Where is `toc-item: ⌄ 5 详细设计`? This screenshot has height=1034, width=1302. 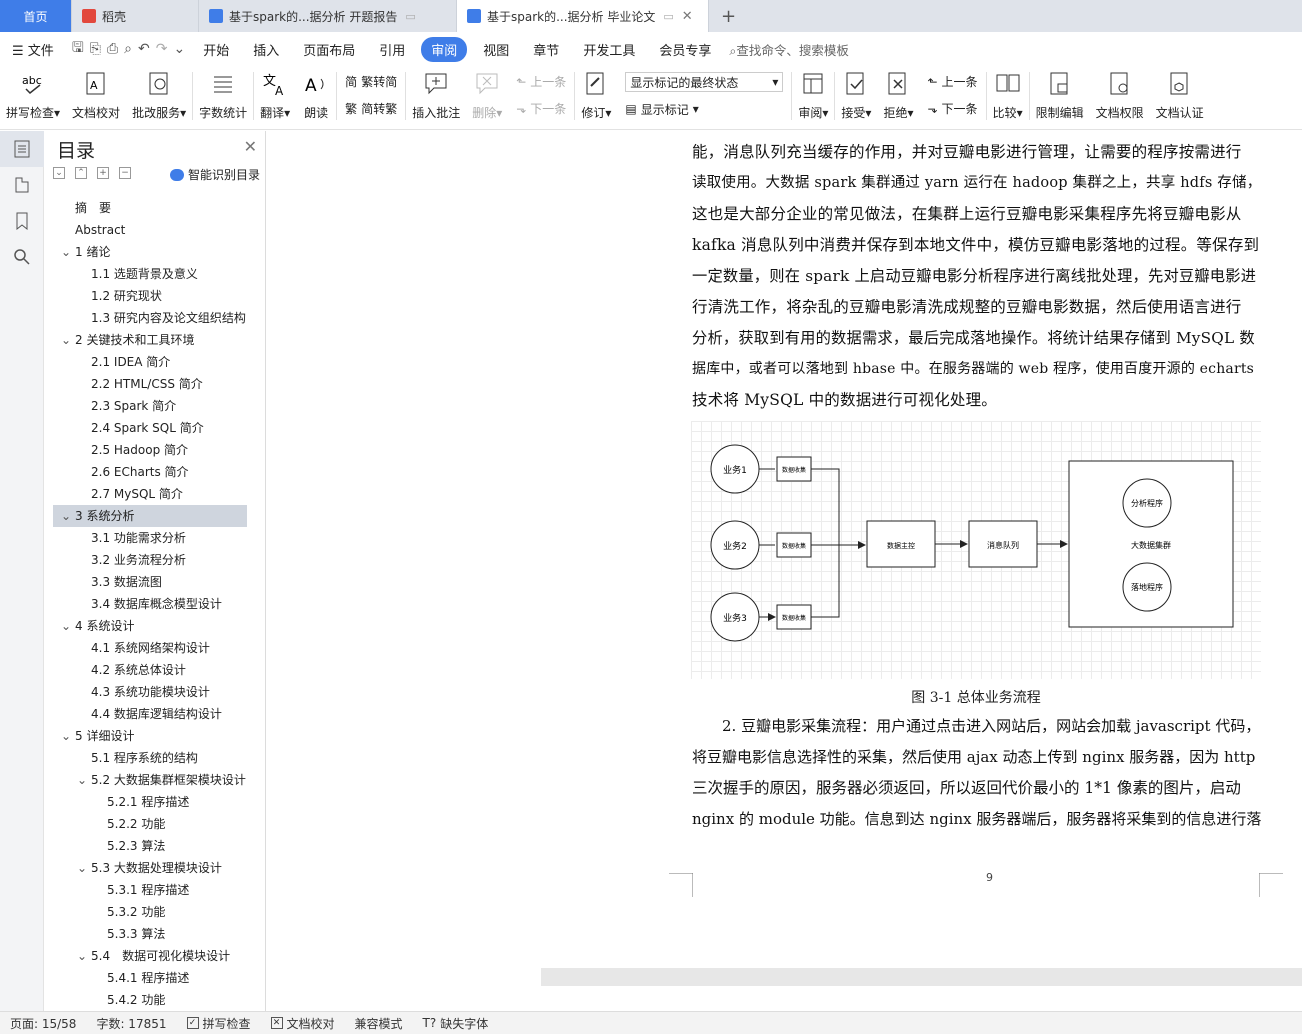
toc-item: ⌄ 5 详细设计 is located at coordinates (150, 736).